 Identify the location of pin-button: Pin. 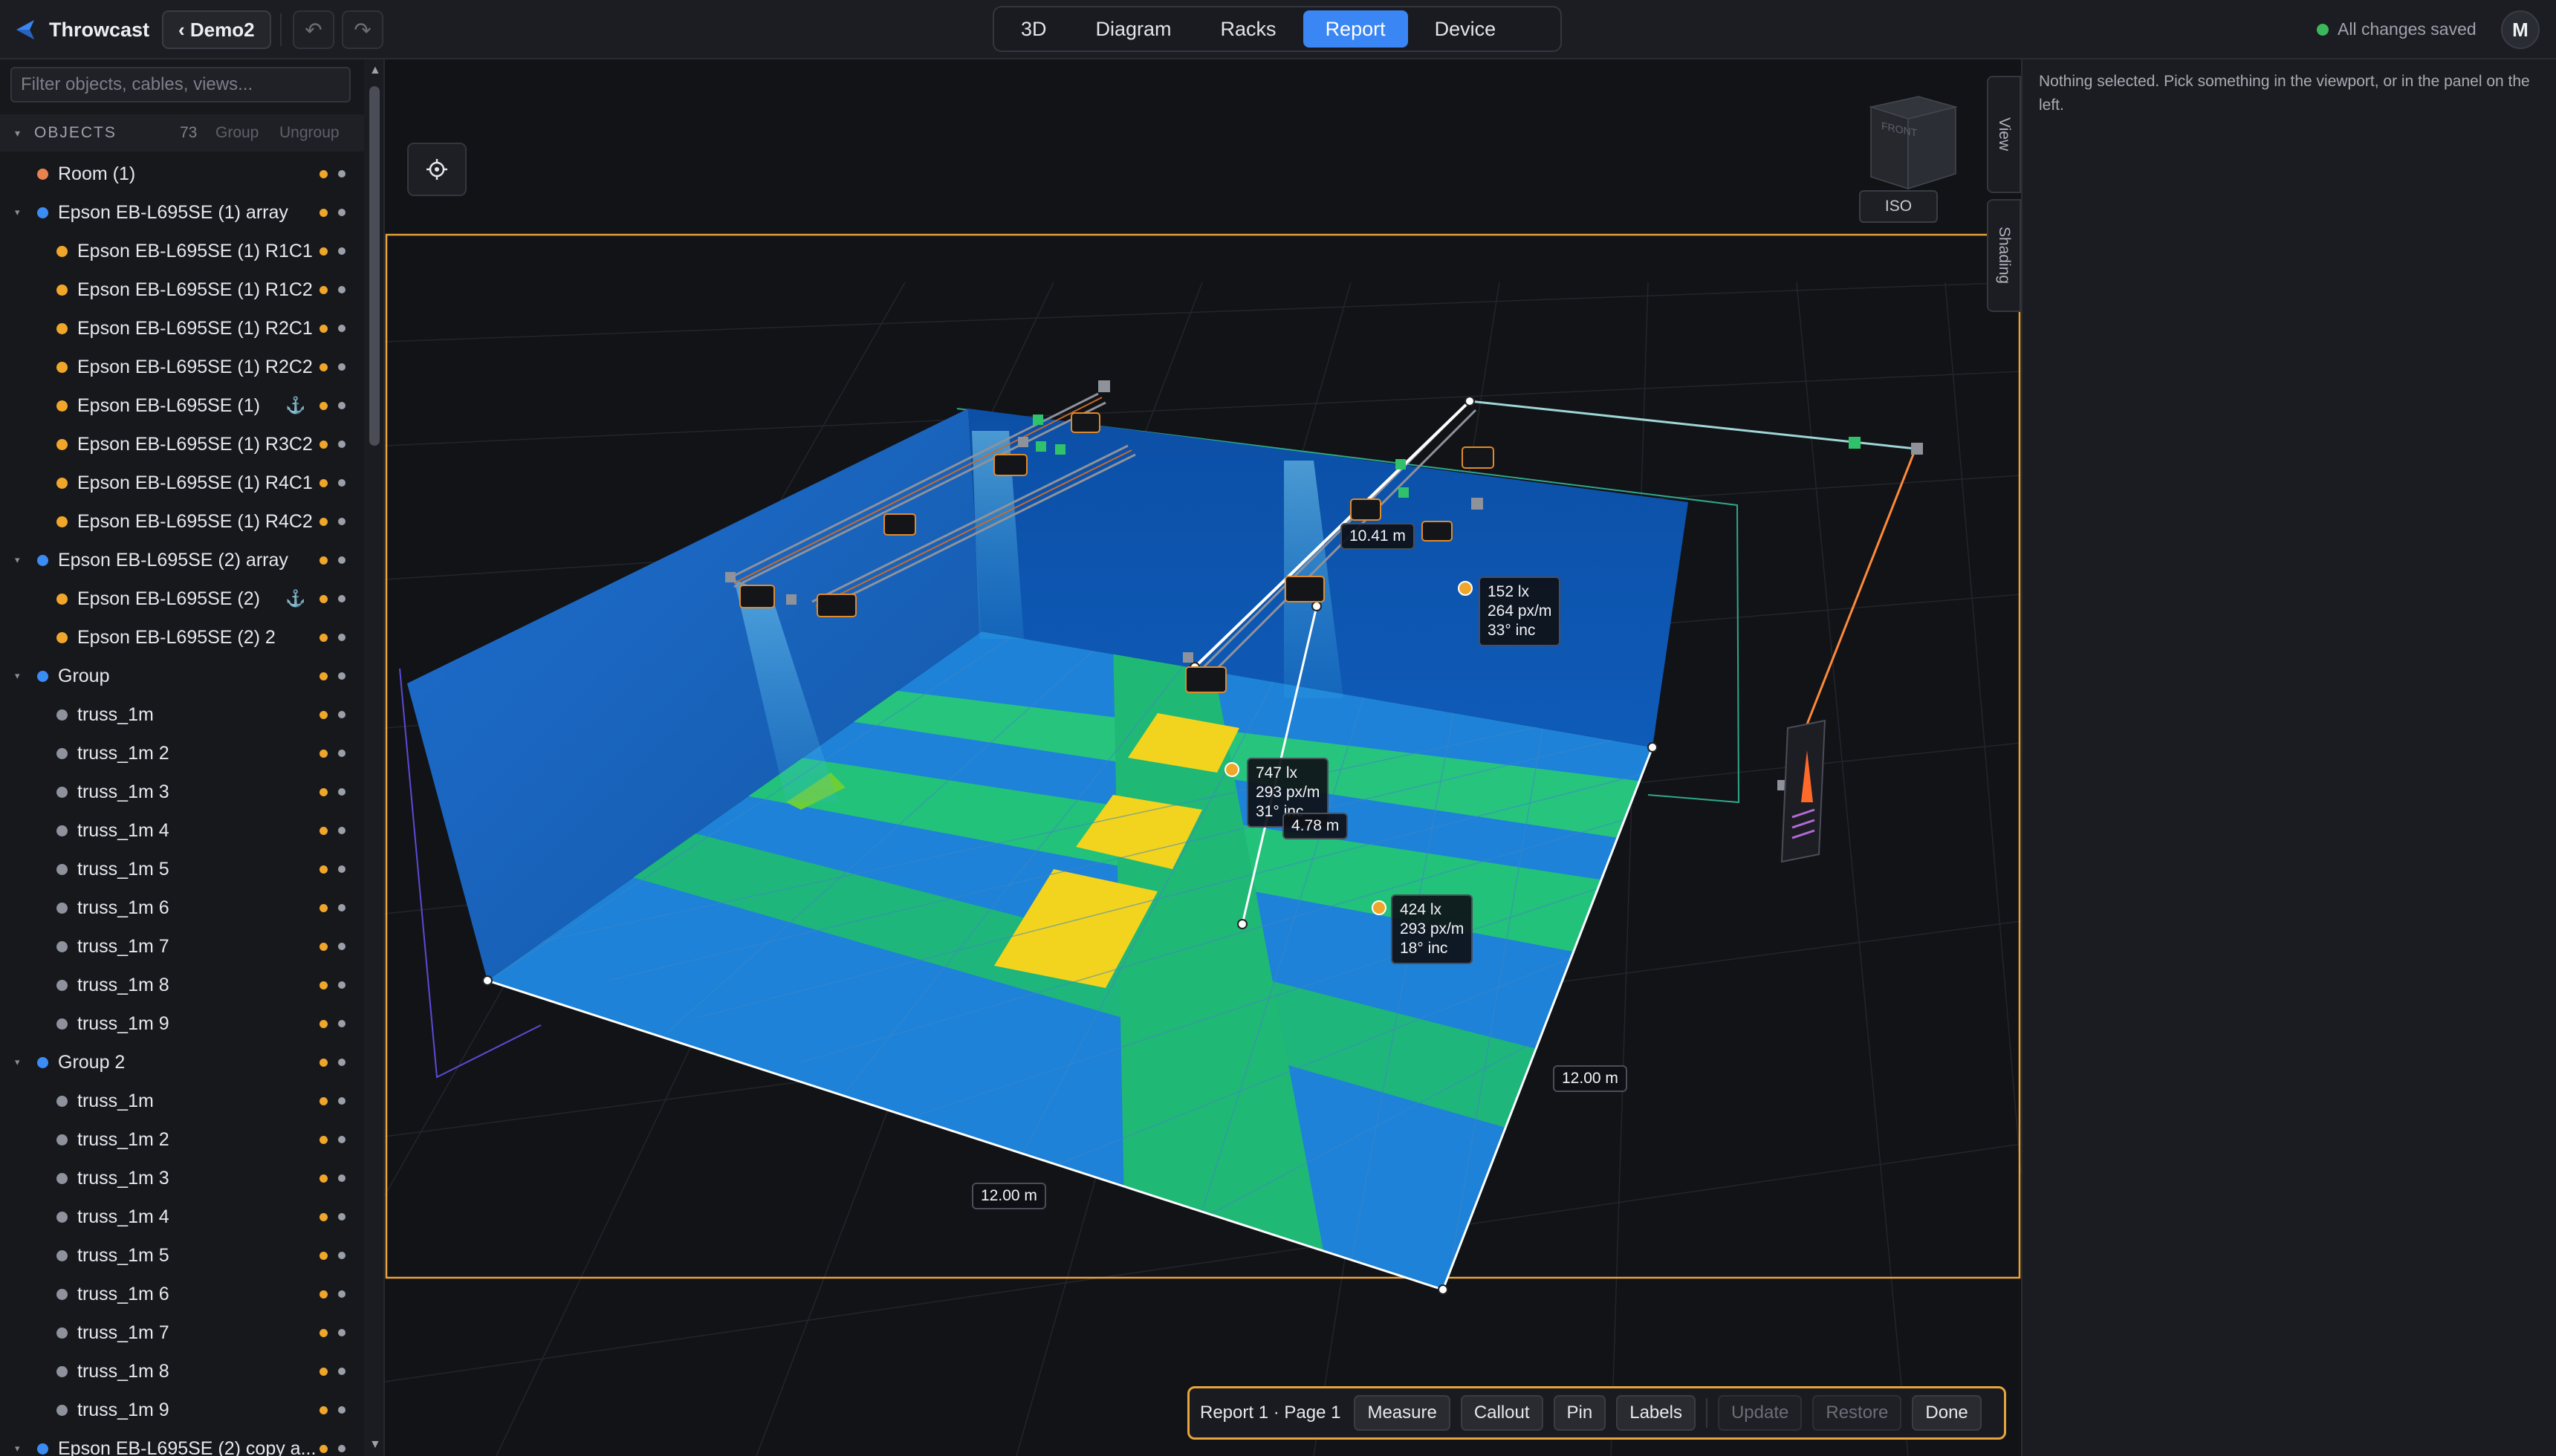
(1579, 1413).